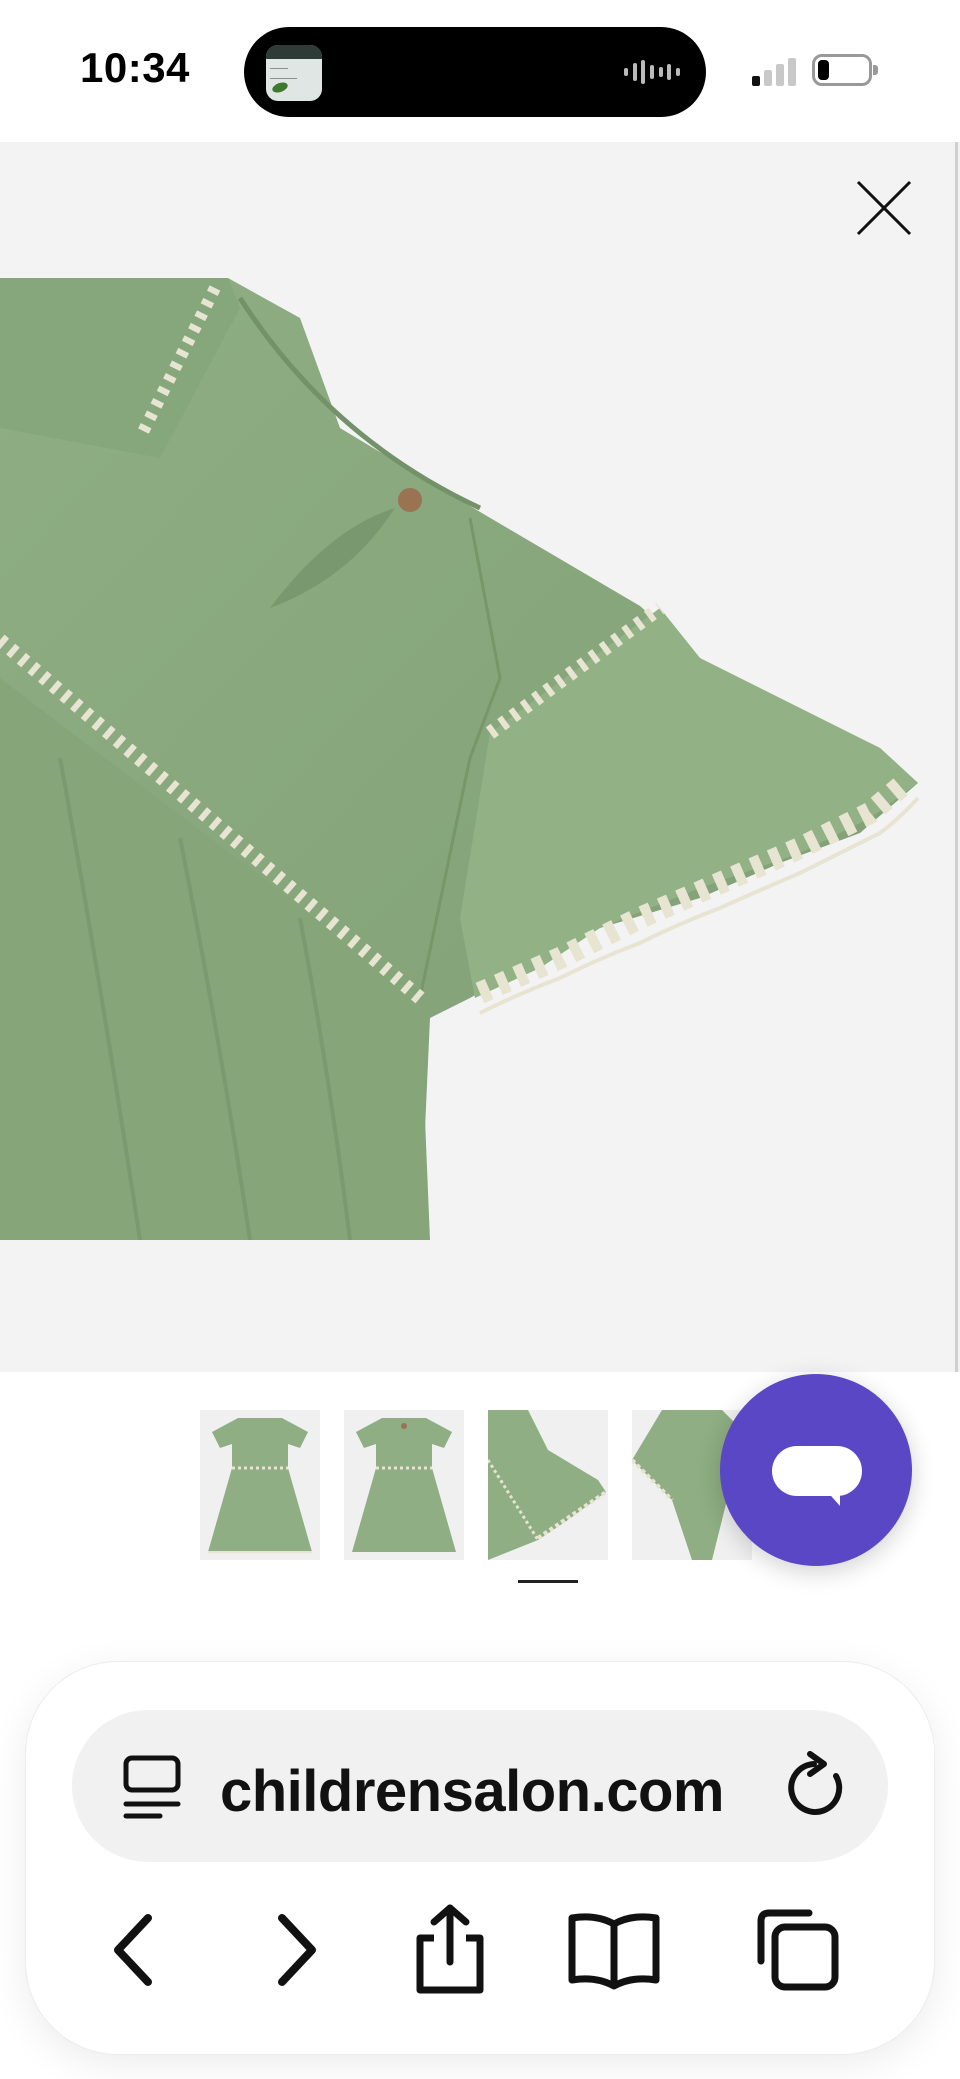  I want to click on chevron-right-icon, so click(297, 1950).